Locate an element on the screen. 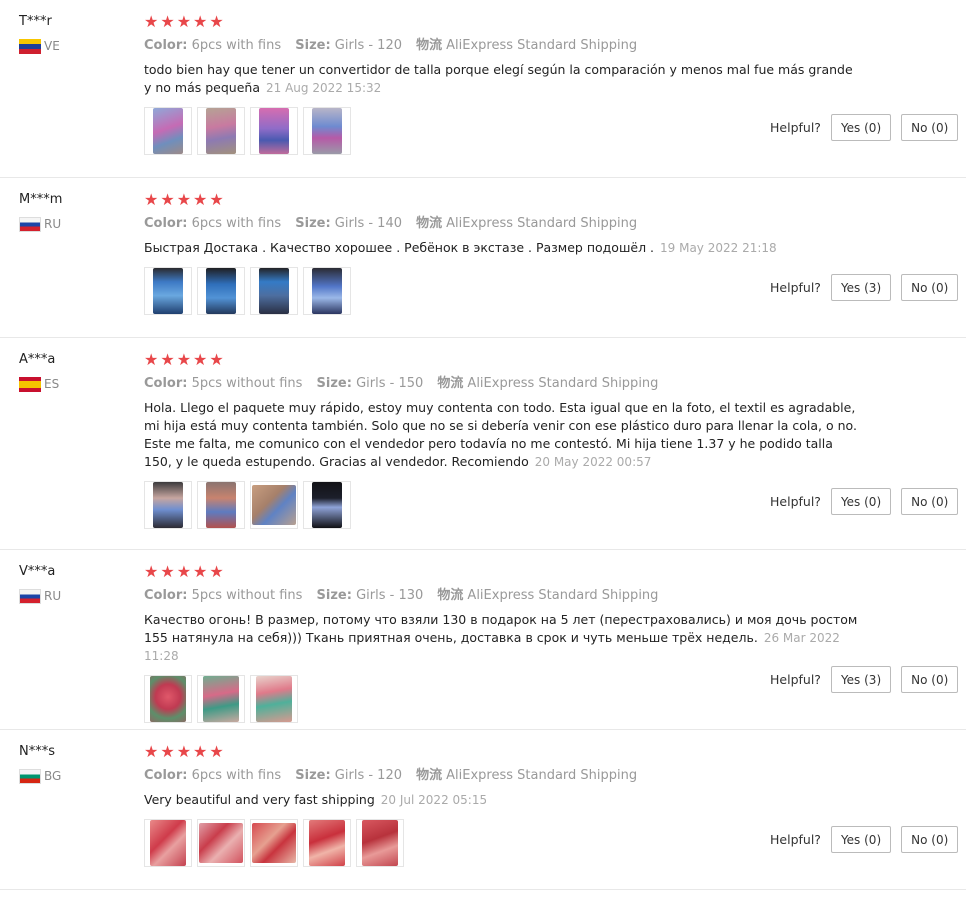 The width and height of the screenshot is (966, 901). helpful-votes: Helpful? Yes (3) No (0) is located at coordinates (864, 287).